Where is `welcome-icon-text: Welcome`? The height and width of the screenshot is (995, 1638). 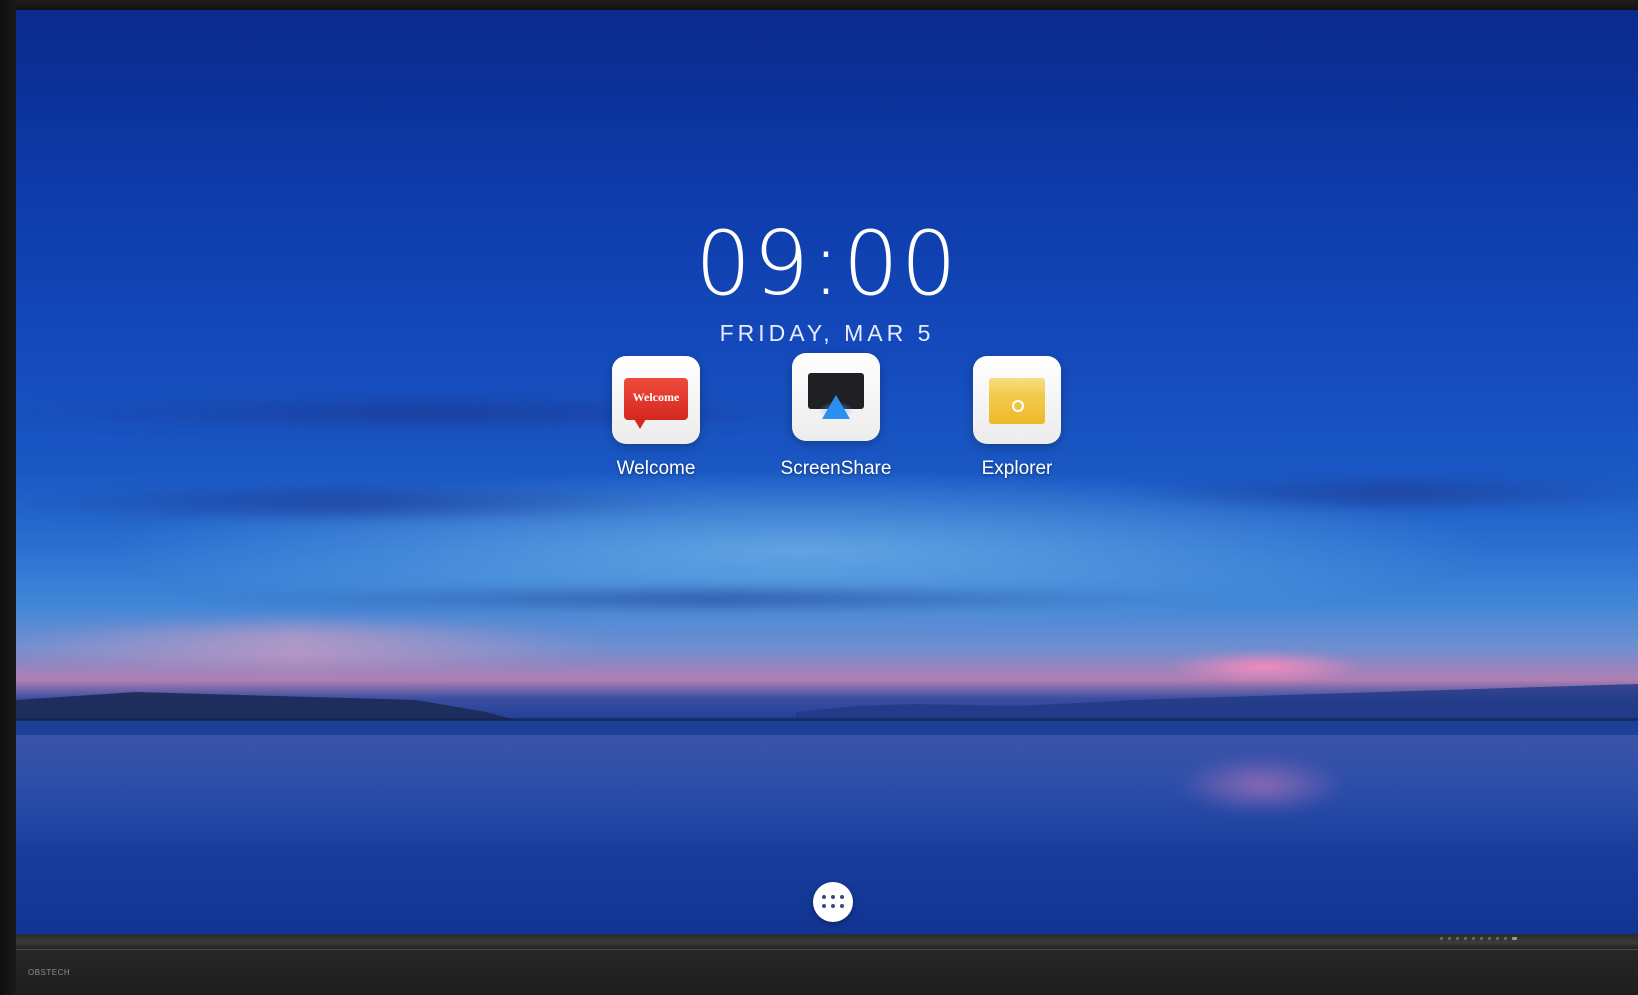
welcome-icon-text: Welcome is located at coordinates (656, 397).